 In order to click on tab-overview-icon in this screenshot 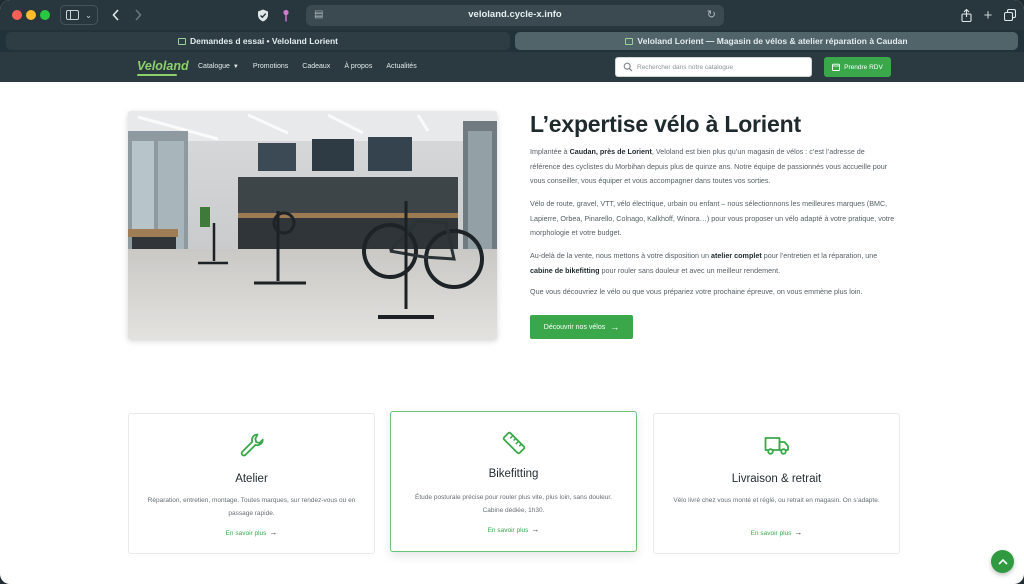, I will do `click(1010, 15)`.